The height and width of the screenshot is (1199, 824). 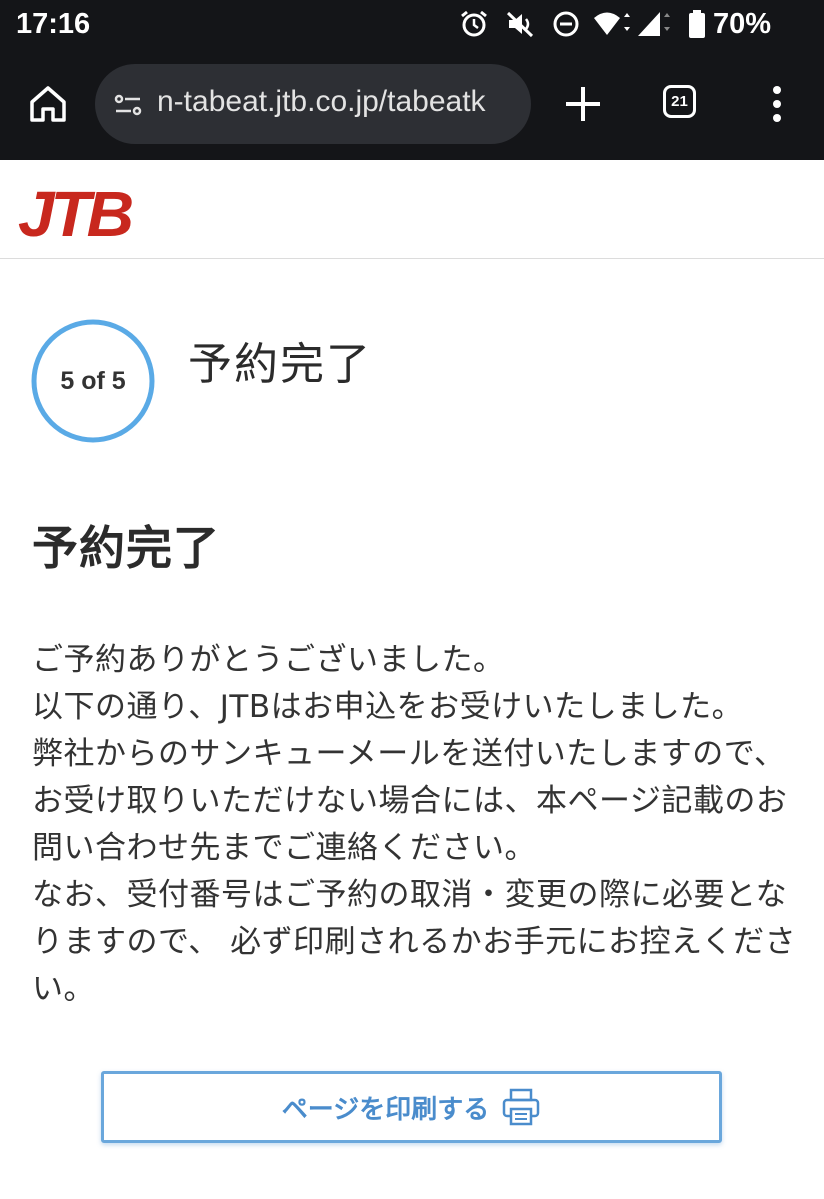 What do you see at coordinates (583, 104) in the screenshot?
I see `plus-icon` at bounding box center [583, 104].